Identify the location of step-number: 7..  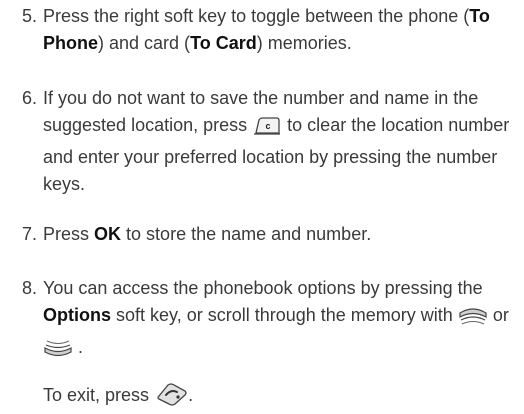
(30, 234).